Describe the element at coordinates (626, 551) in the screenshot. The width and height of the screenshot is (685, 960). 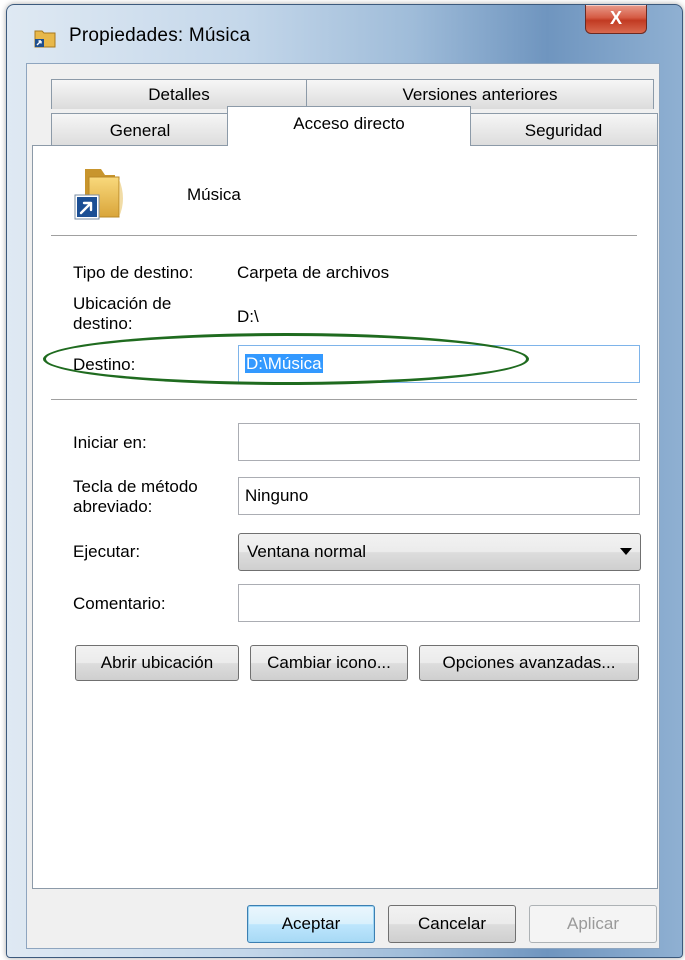
I see `chevron-down-icon` at that location.